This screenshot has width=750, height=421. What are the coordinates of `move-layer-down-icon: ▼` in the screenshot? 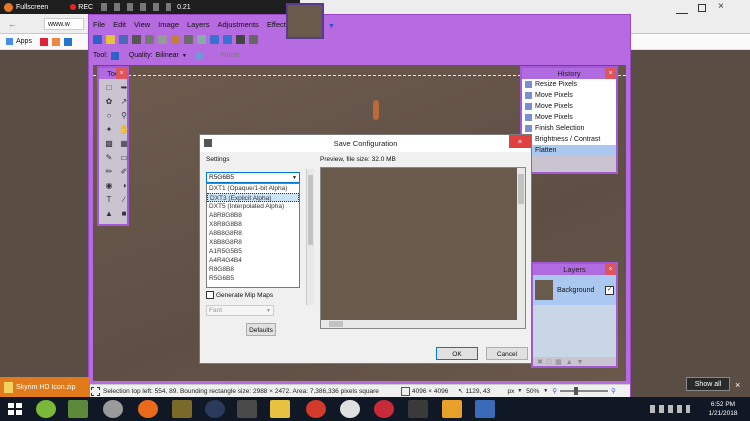 It's located at (580, 362).